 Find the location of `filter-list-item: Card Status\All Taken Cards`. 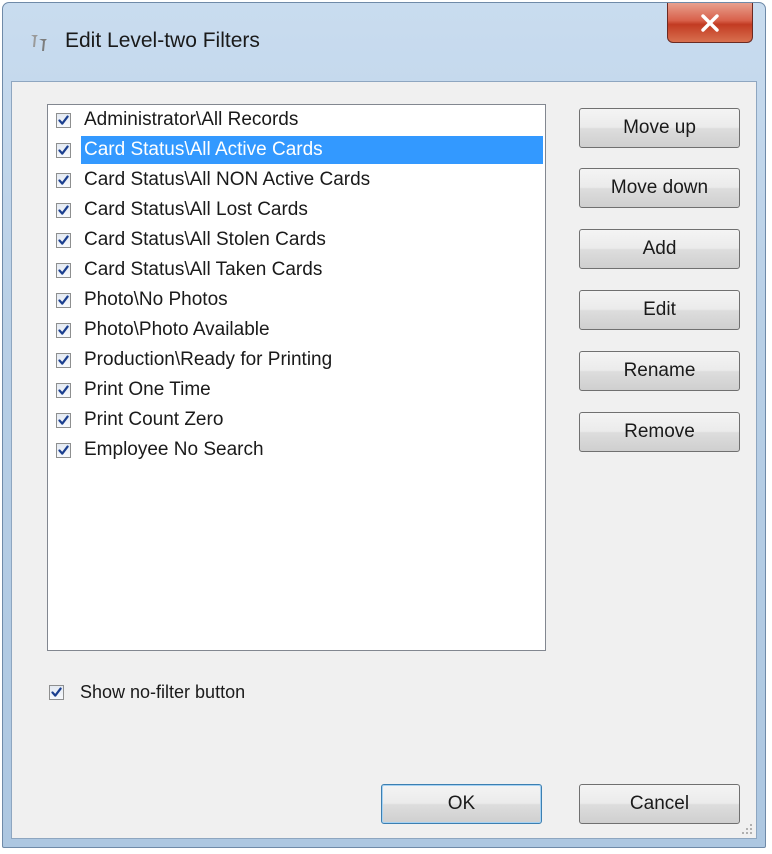

filter-list-item: Card Status\All Taken Cards is located at coordinates (296, 270).